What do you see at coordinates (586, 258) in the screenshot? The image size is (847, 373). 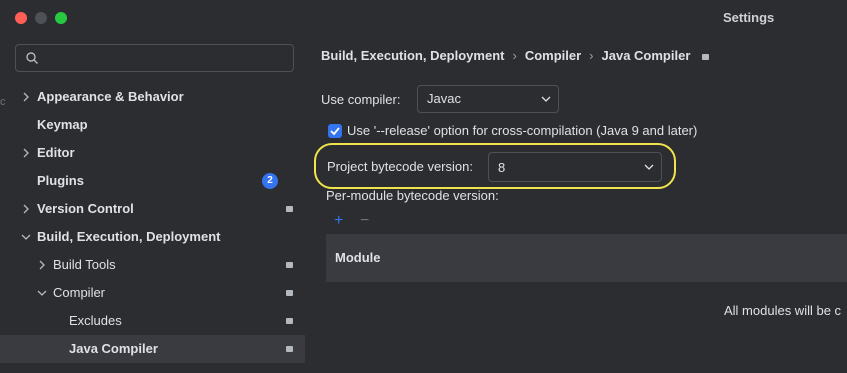 I see `module-table: Module` at bounding box center [586, 258].